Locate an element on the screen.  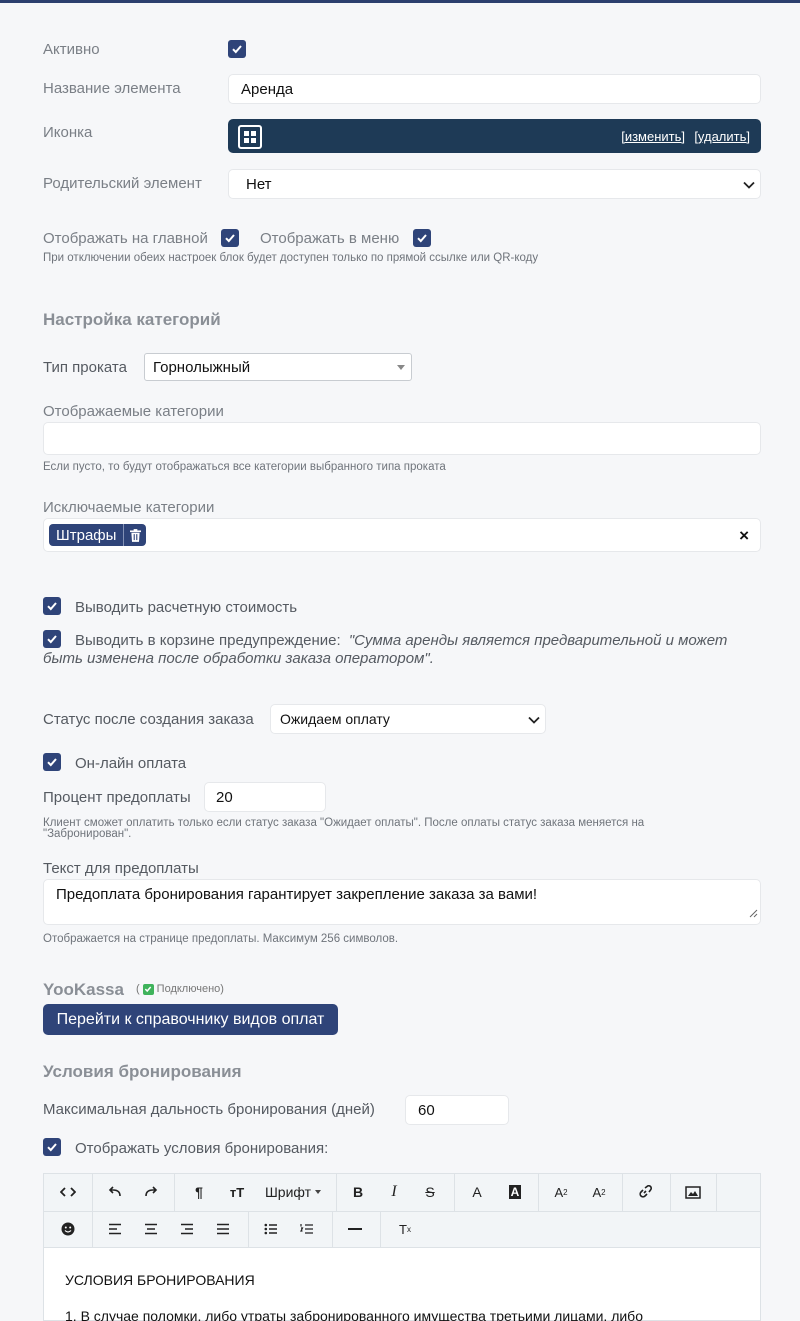
show-terms-checkbox is located at coordinates (52, 1147).